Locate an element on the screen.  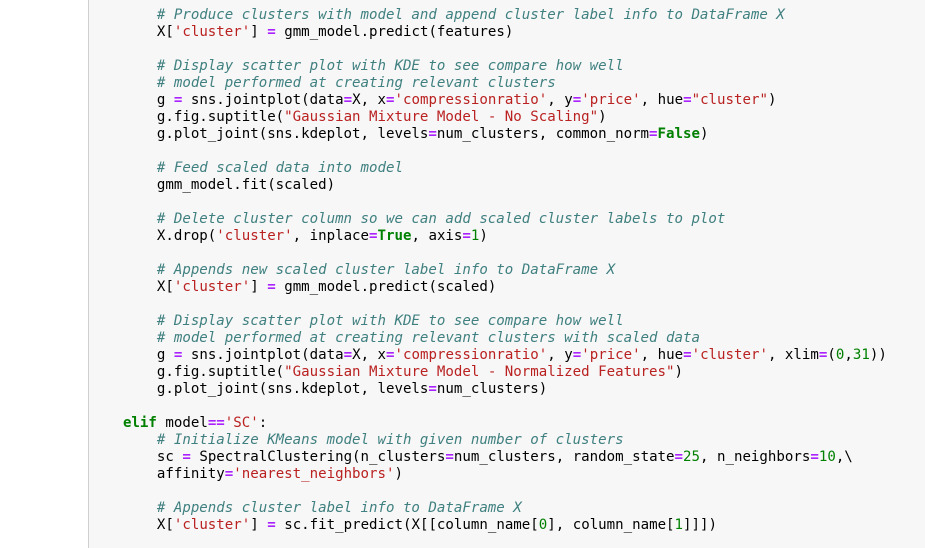
keyword-token: True is located at coordinates (394, 236).